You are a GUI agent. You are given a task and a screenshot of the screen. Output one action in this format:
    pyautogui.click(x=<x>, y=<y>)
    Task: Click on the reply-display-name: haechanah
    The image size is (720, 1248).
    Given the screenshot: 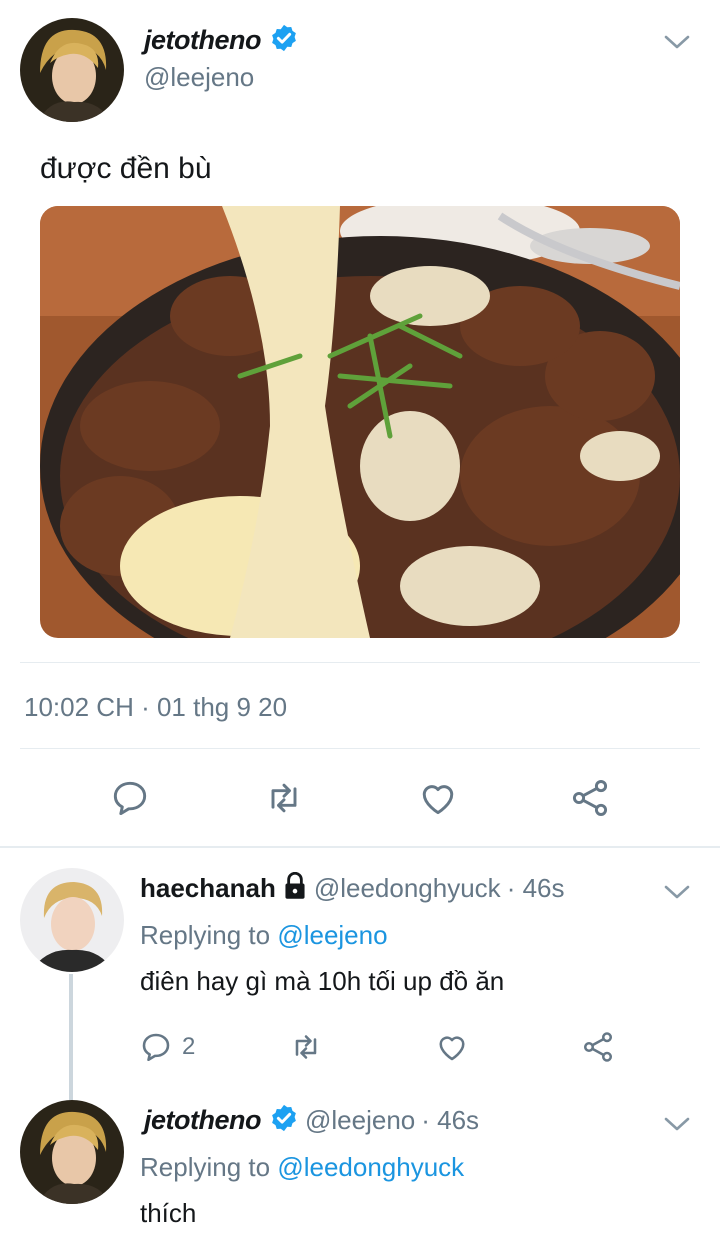 What is the action you would take?
    pyautogui.click(x=208, y=888)
    